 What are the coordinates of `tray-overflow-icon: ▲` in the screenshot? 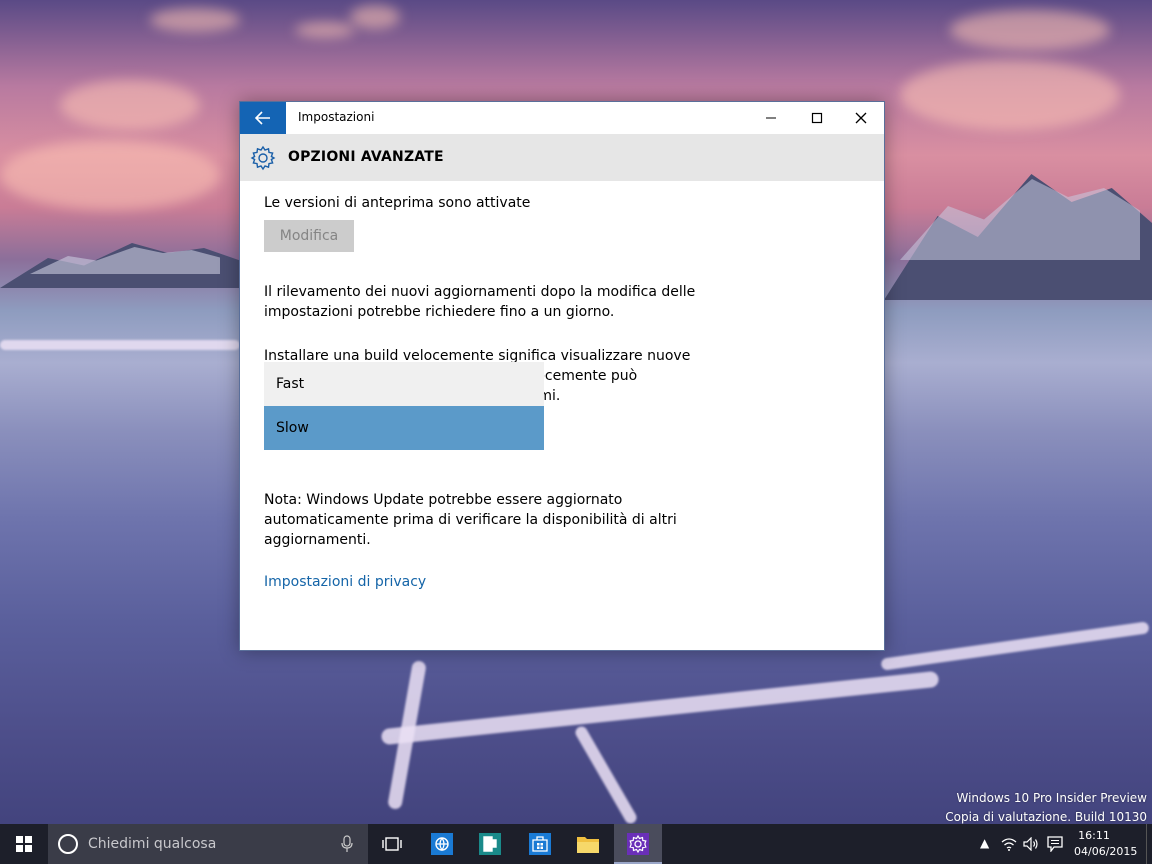 It's located at (984, 843).